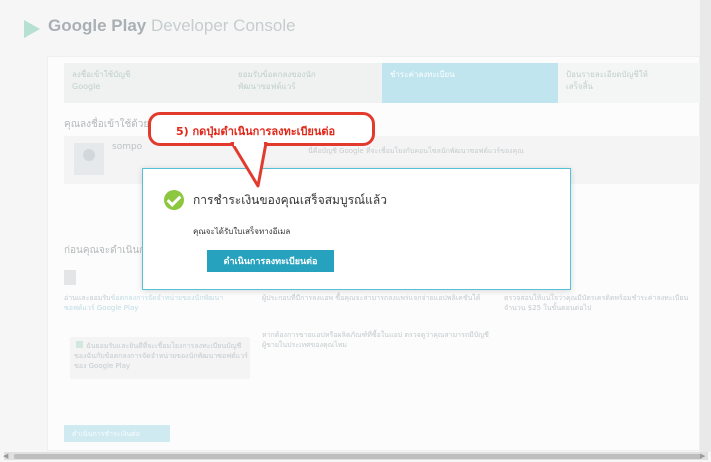 This screenshot has height=462, width=711. I want to click on success-check-icon, so click(174, 200).